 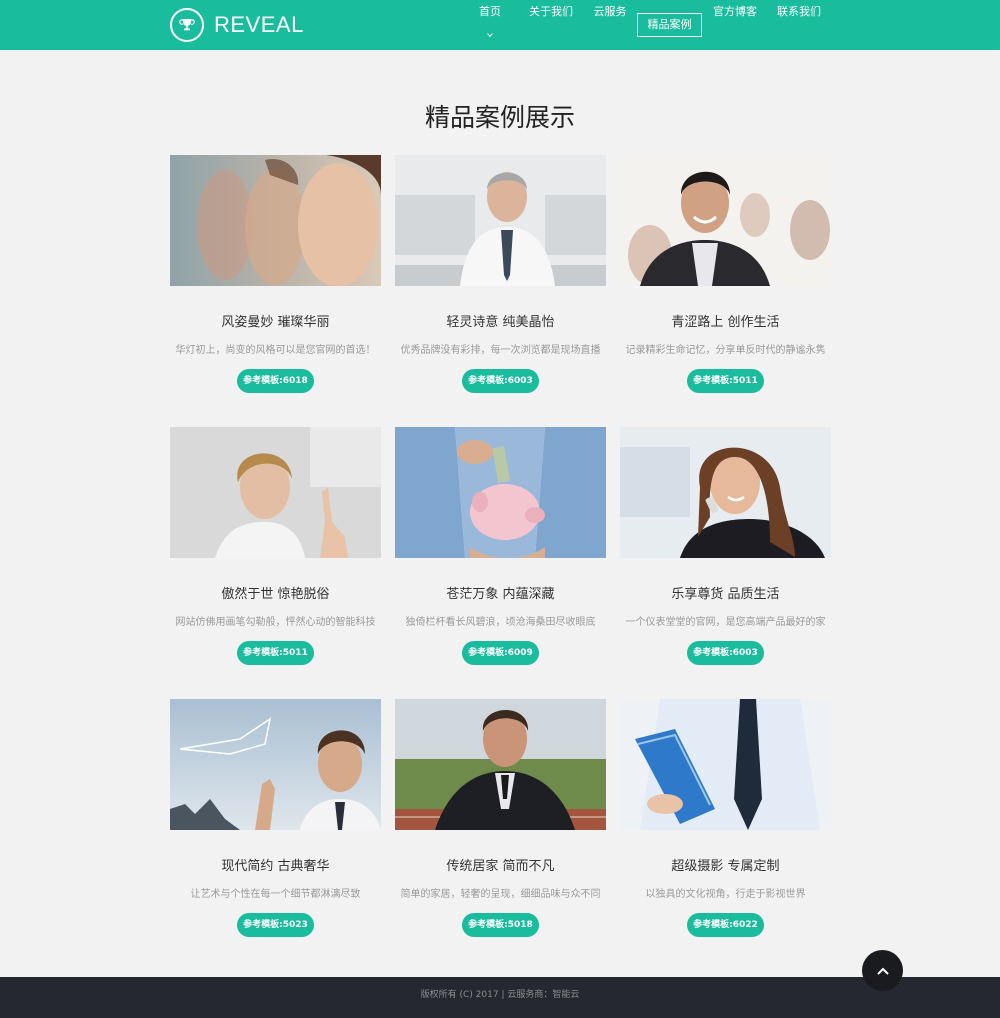 What do you see at coordinates (275, 925) in the screenshot?
I see `template-button: 参考模板:5023` at bounding box center [275, 925].